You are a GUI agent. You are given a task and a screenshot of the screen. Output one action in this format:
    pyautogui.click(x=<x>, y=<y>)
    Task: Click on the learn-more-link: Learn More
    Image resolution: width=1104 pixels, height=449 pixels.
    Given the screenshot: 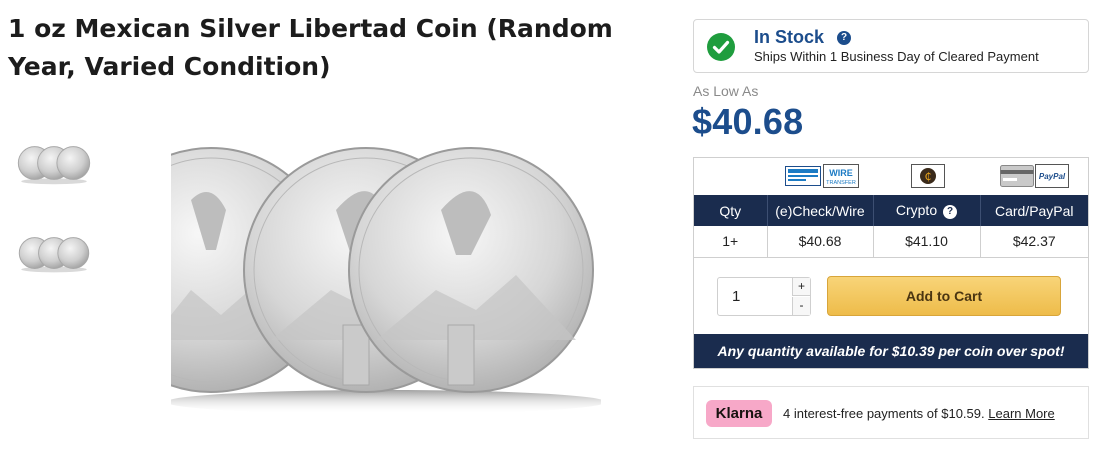 What is the action you would take?
    pyautogui.click(x=1021, y=413)
    